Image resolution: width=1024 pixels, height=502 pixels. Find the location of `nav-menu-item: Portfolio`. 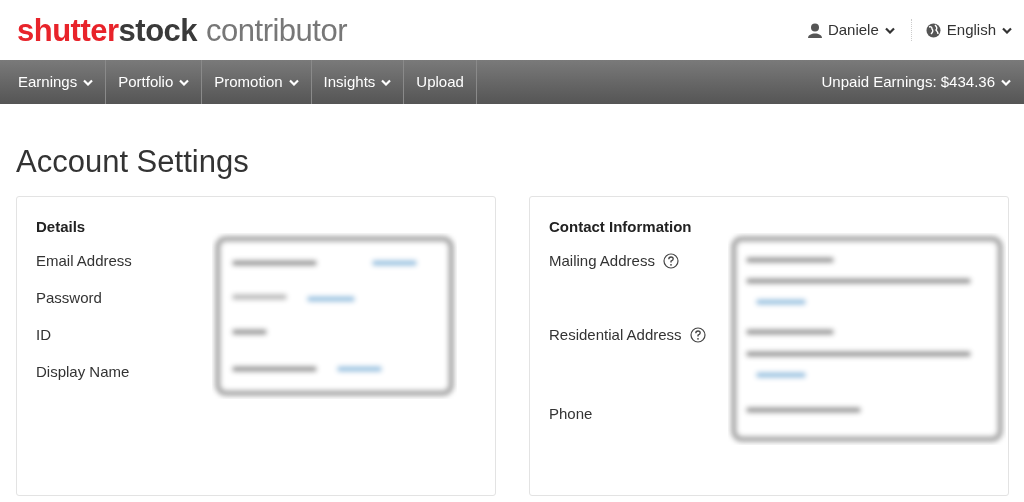

nav-menu-item: Portfolio is located at coordinates (154, 82).